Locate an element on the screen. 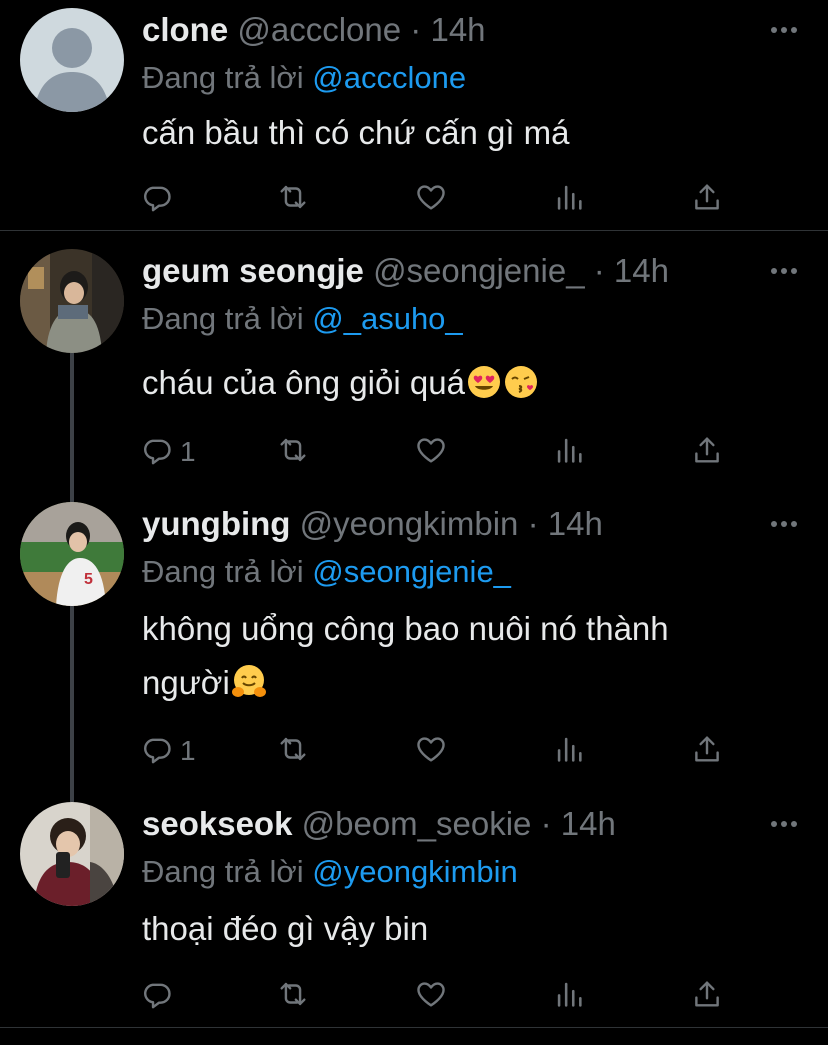  replying-to: Đang trả lời @accclone is located at coordinates (304, 78).